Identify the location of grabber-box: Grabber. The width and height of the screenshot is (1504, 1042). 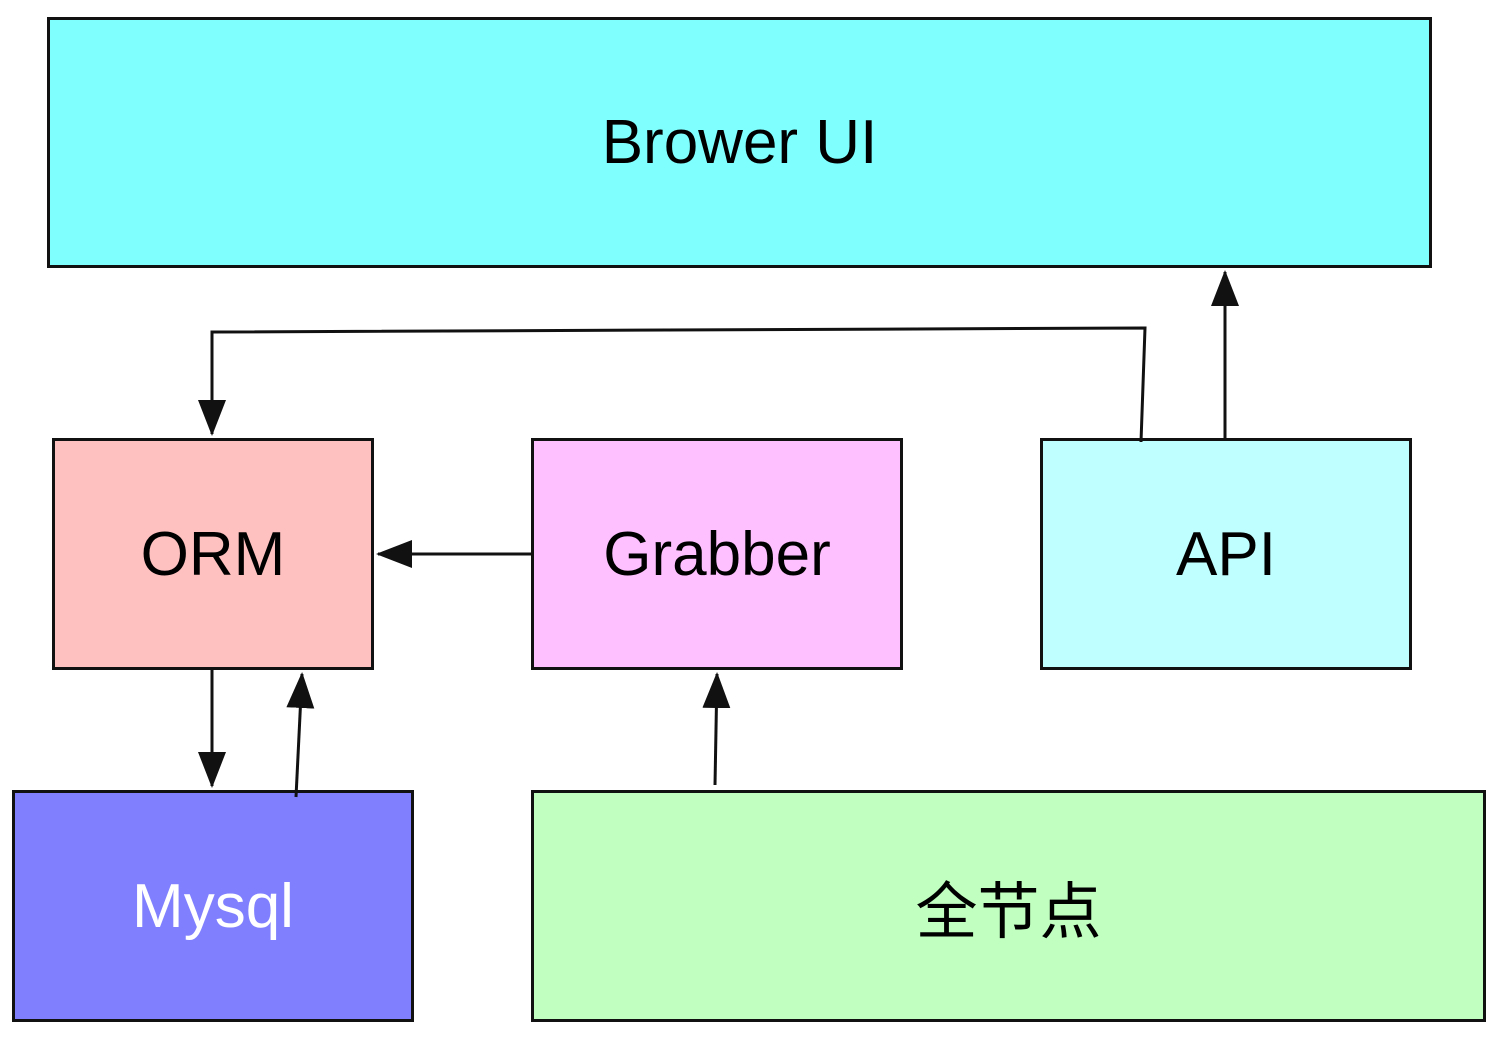
(717, 554).